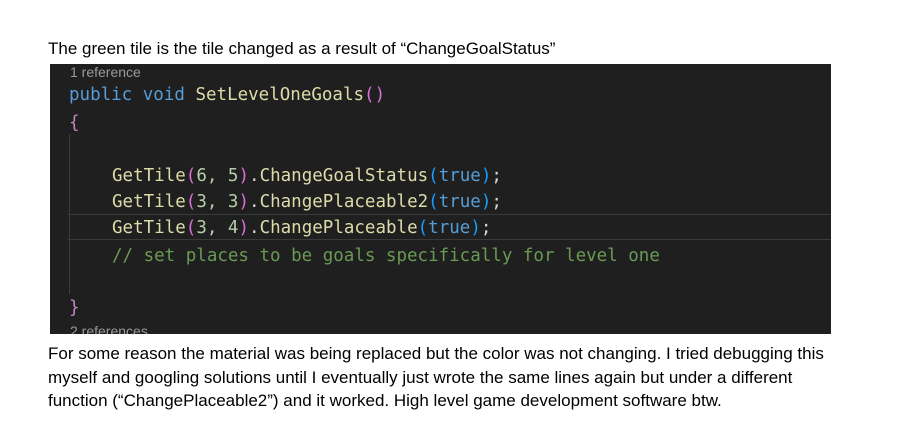 This screenshot has width=912, height=444. I want to click on code-line-call-1: GetTile(6, 5).ChangeGoalStatus(true);, so click(307, 176).